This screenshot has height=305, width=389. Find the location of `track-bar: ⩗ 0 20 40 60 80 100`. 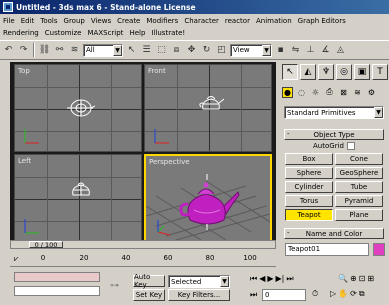

track-bar: ⩗ 0 20 40 60 80 100 is located at coordinates (143, 259).